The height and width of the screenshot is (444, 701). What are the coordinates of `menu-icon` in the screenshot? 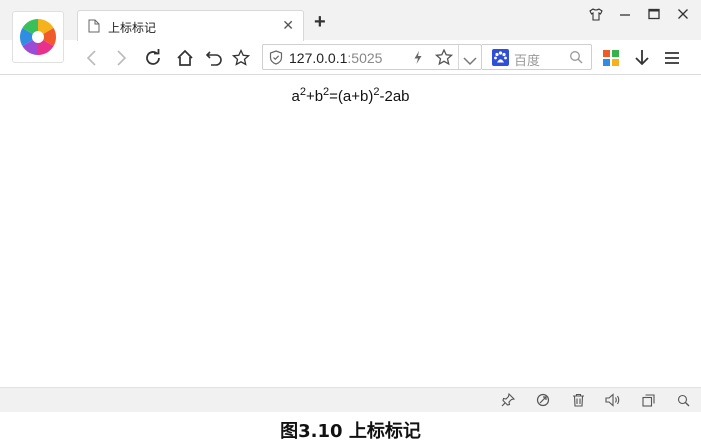 It's located at (672, 58).